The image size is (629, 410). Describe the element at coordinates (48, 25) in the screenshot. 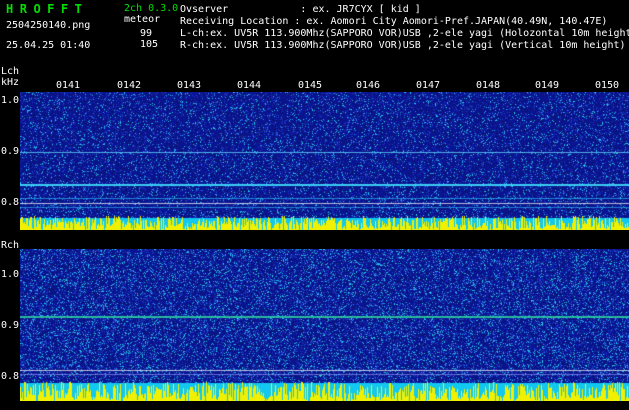

I see `file-name: 2504250140.png` at that location.